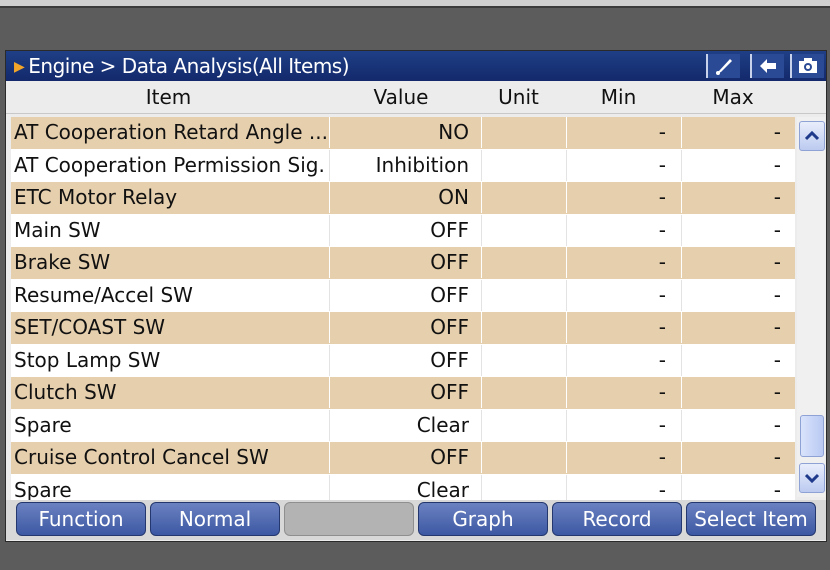 The height and width of the screenshot is (570, 830). I want to click on blank-button, so click(349, 519).